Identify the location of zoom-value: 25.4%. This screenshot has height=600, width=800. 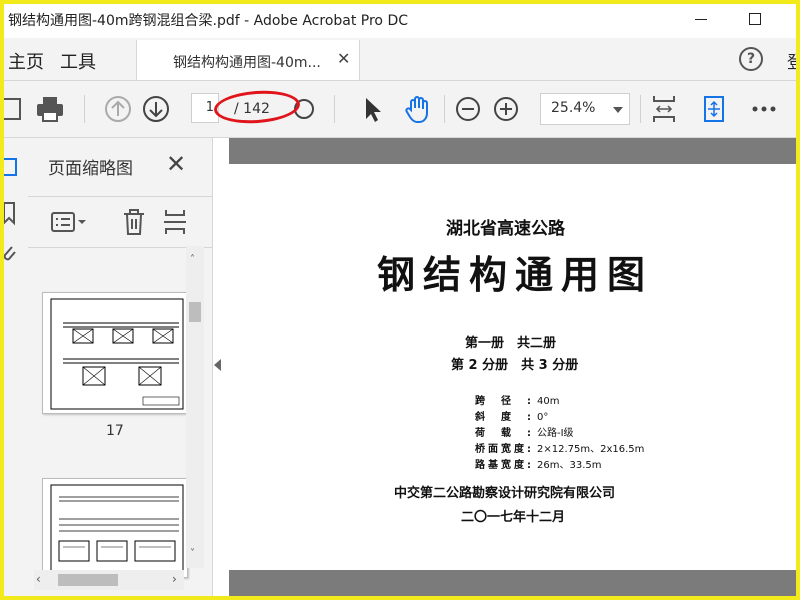
(573, 108).